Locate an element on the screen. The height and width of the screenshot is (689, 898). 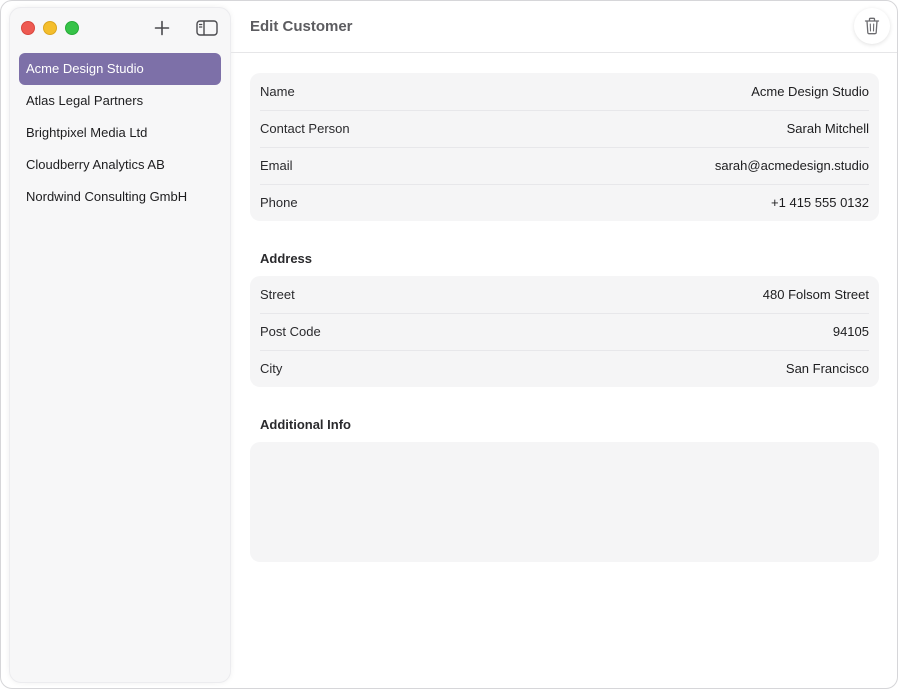
add-customer-button is located at coordinates (162, 28).